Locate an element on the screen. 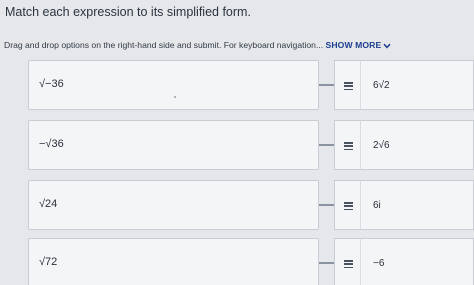 This screenshot has height=285, width=474. expression-text: √24 is located at coordinates (48, 204).